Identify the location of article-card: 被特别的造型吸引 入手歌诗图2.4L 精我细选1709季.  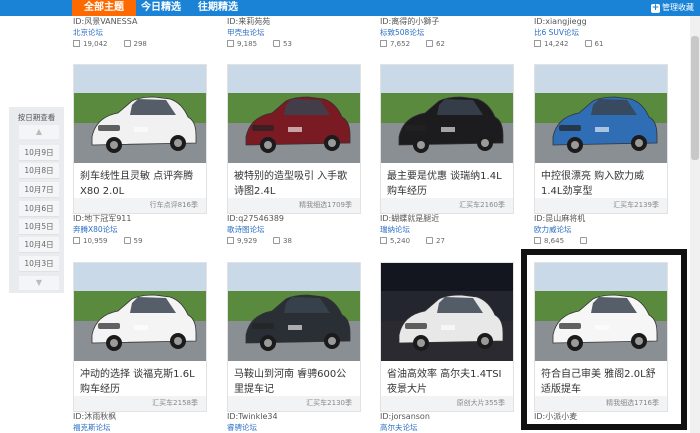
(294, 139).